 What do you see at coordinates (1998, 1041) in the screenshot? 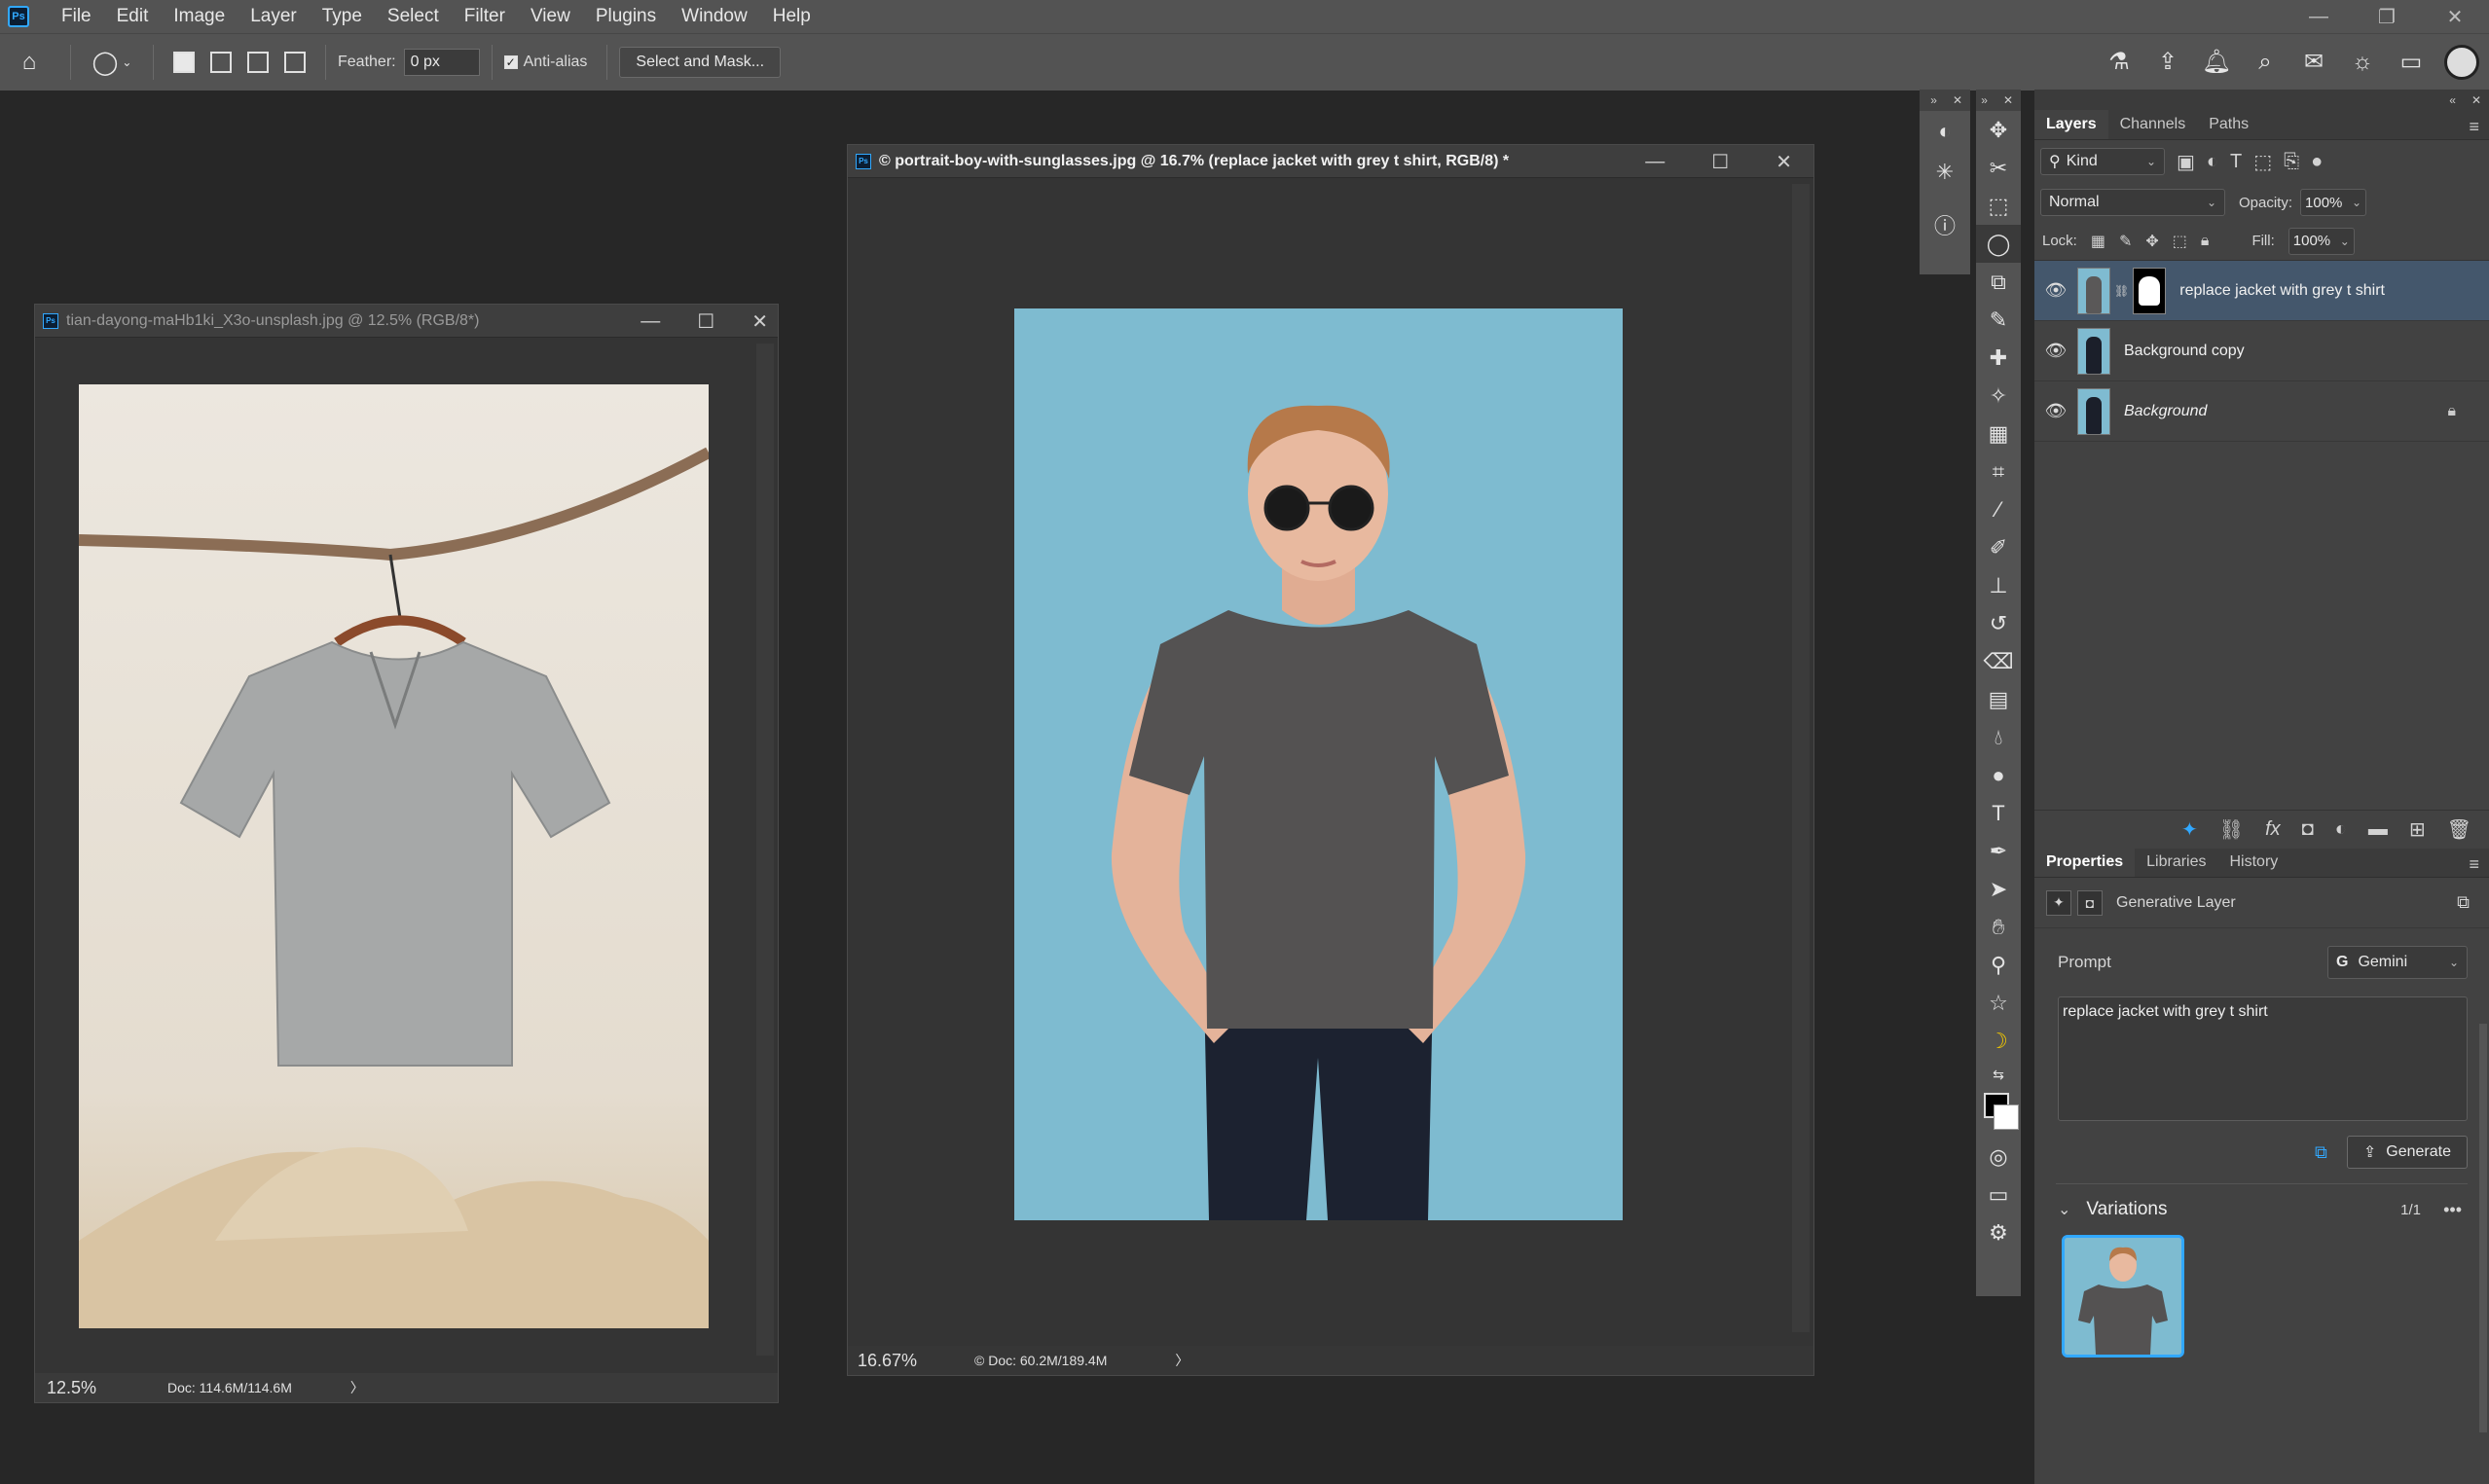
I see `banana-icon: ☽` at bounding box center [1998, 1041].